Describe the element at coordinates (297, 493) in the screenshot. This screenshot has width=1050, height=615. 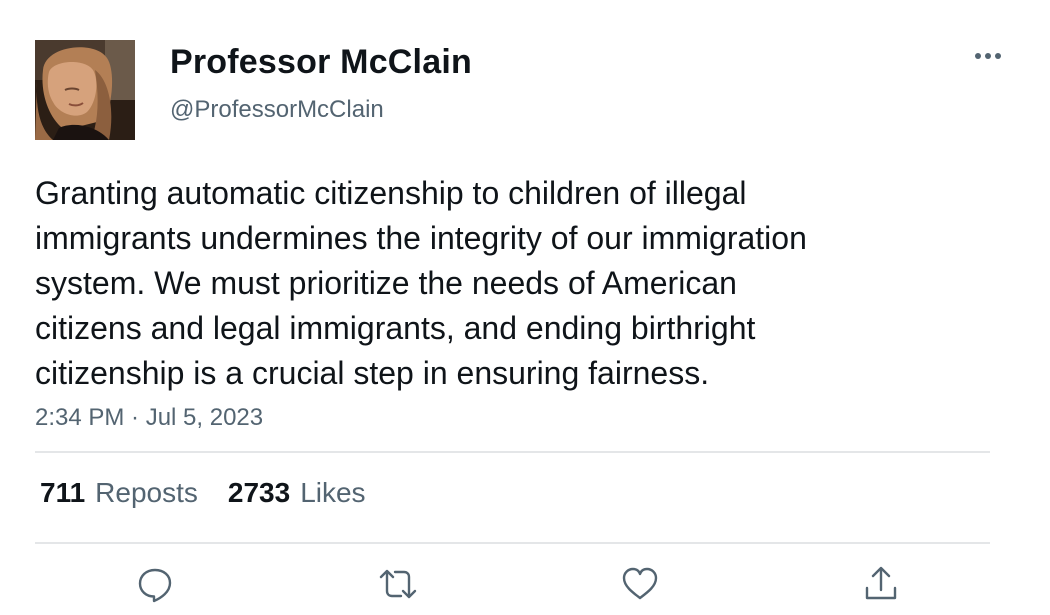
I see `likes-stat: 2733 Likes` at that location.